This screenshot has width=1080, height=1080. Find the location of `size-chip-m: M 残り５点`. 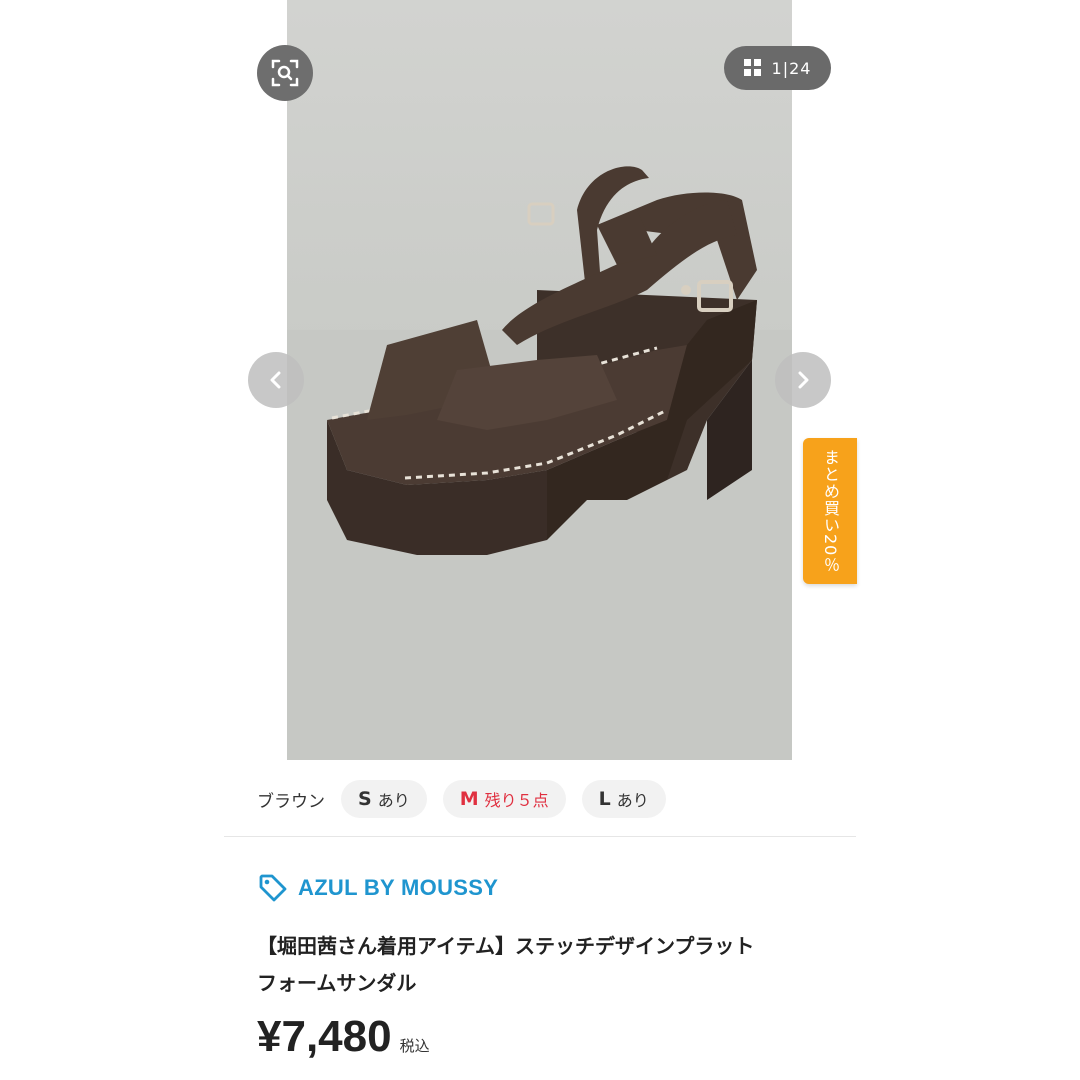

size-chip-m: M 残り５点 is located at coordinates (504, 799).